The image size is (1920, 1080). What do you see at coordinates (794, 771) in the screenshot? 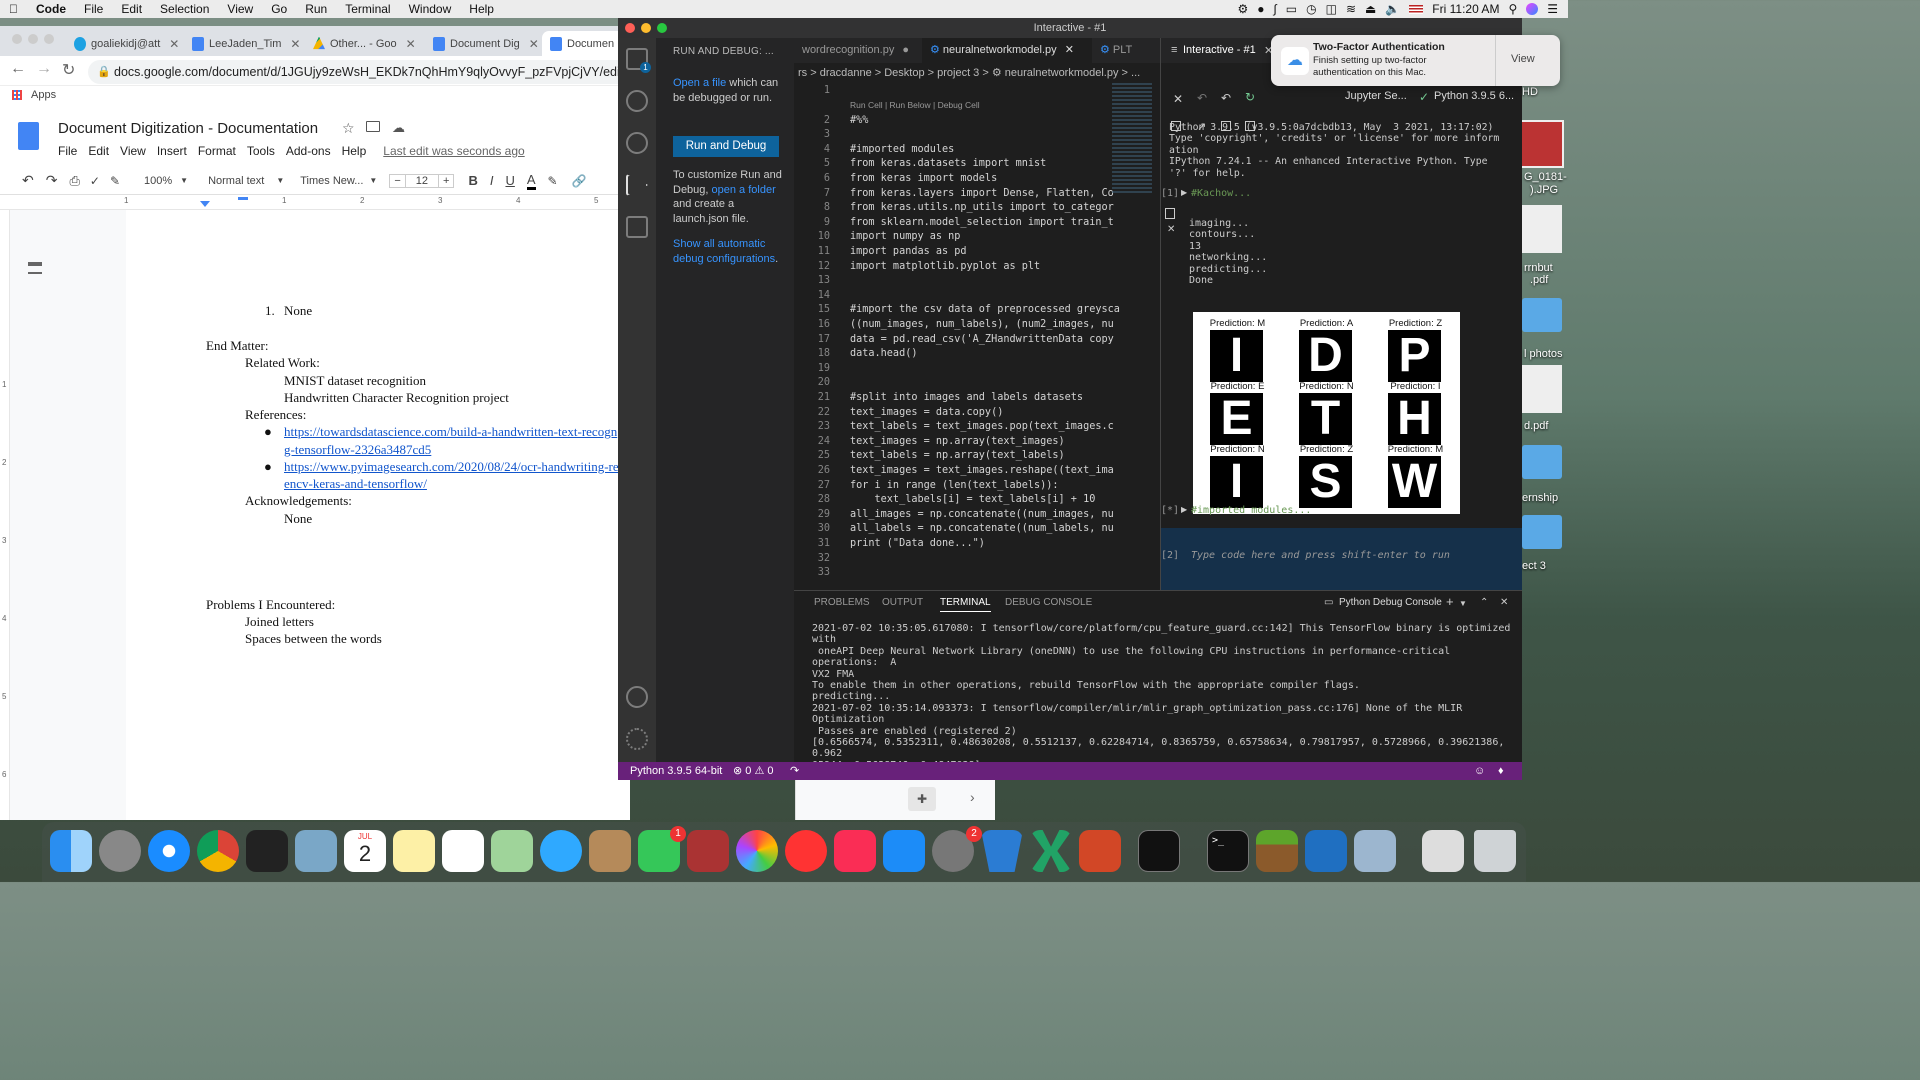
I see `live-share-icon: ↷` at bounding box center [794, 771].